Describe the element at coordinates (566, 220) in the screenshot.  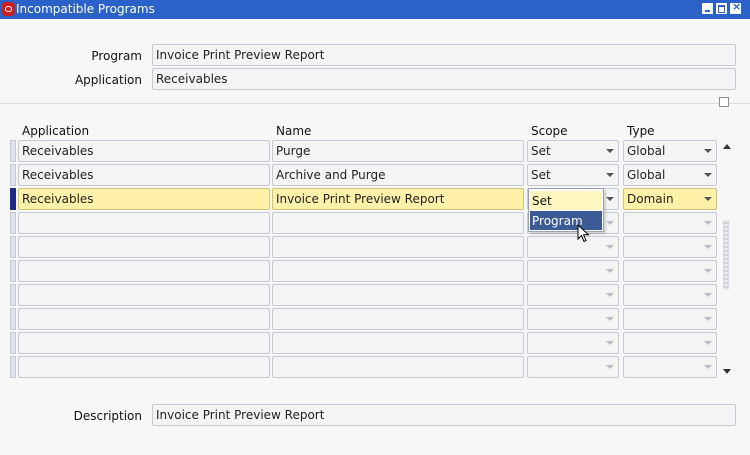
I see `dropdown-option-program: Program` at that location.